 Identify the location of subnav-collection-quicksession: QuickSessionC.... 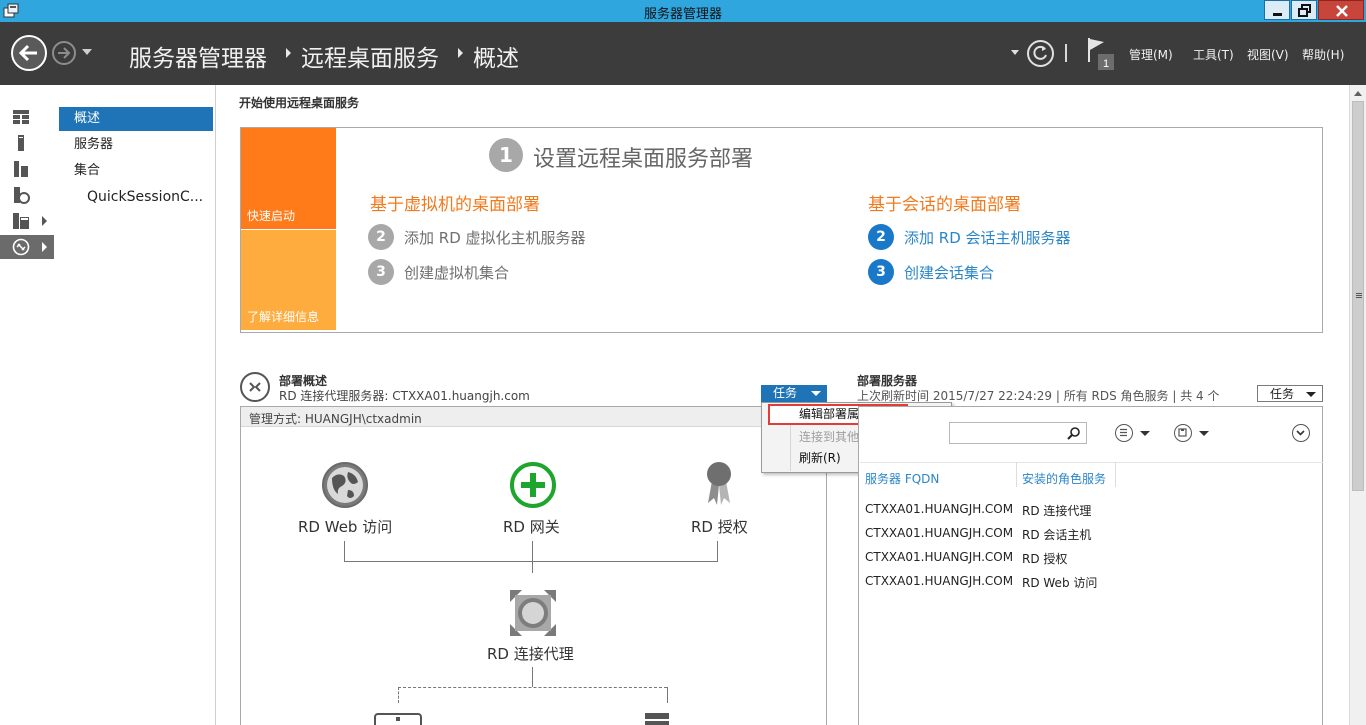
(136, 197).